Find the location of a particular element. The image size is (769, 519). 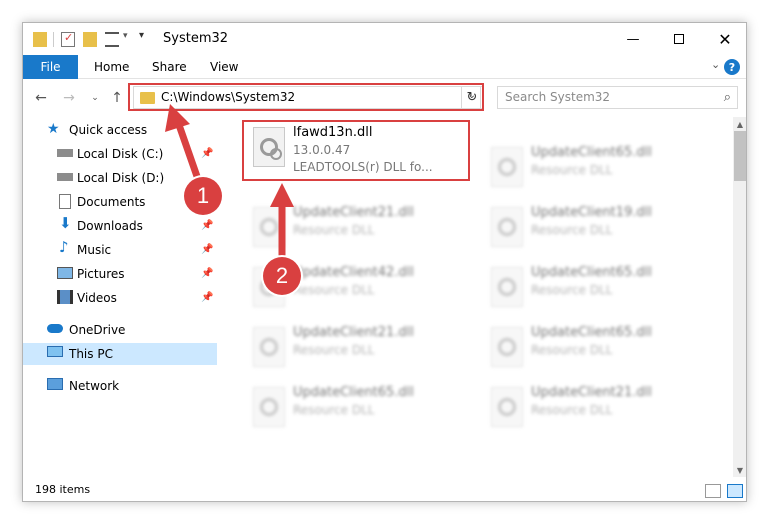

callout-badge-two: 2 is located at coordinates (282, 276).